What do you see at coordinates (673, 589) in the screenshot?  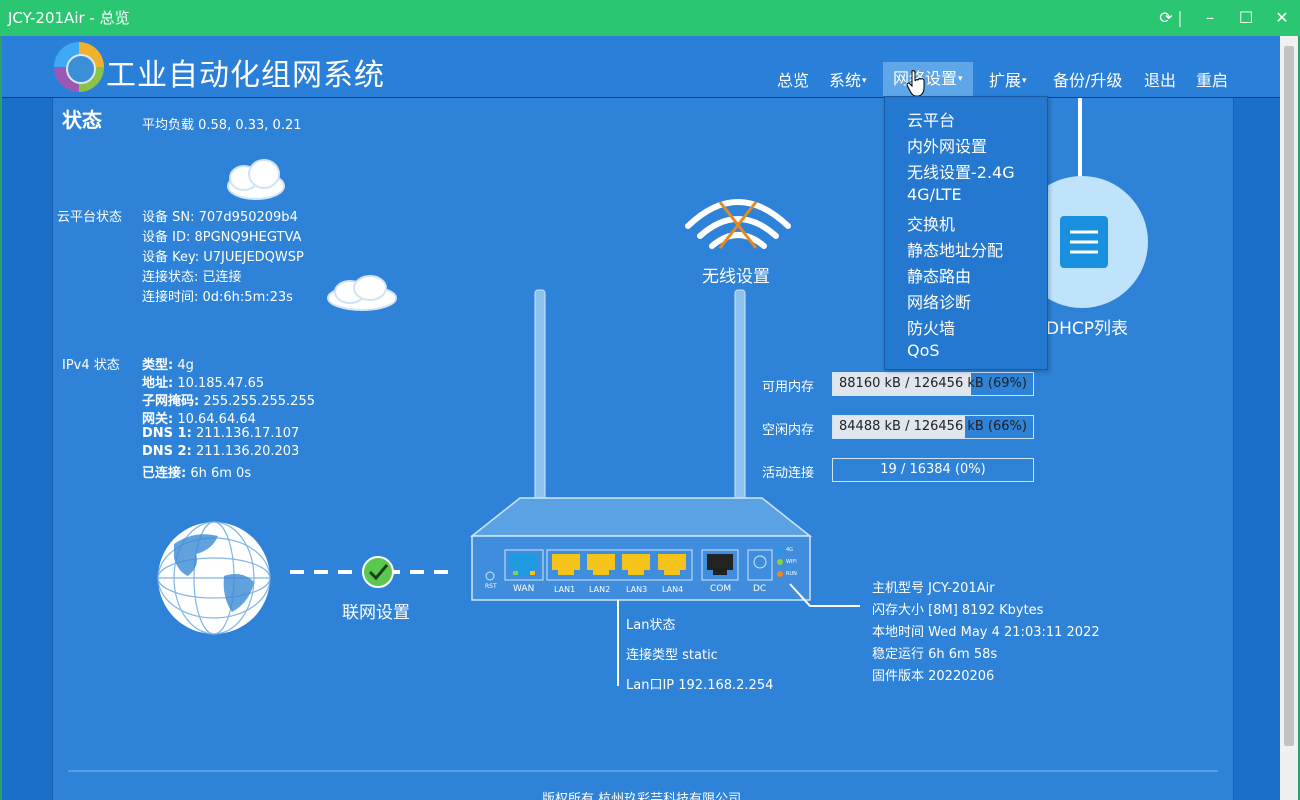 I see `port-label-lan4: LAN4` at bounding box center [673, 589].